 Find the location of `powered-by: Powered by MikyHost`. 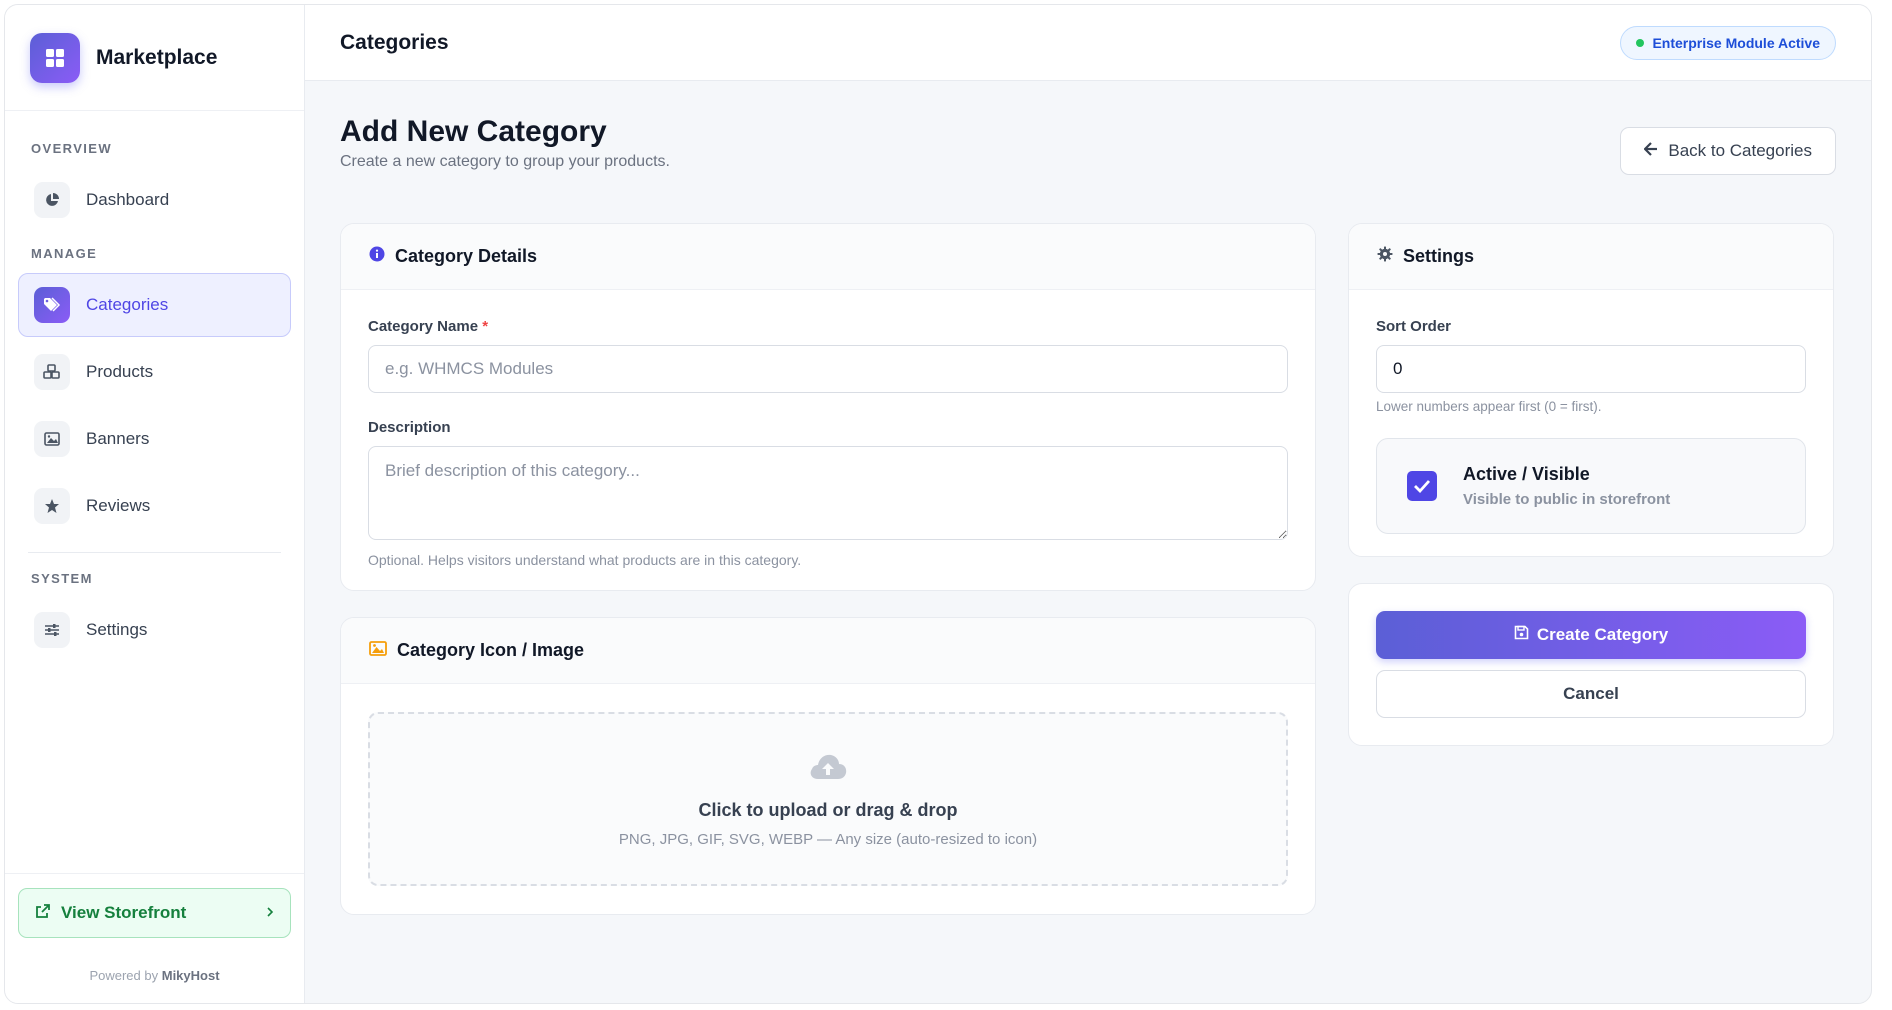

powered-by: Powered by MikyHost is located at coordinates (154, 975).